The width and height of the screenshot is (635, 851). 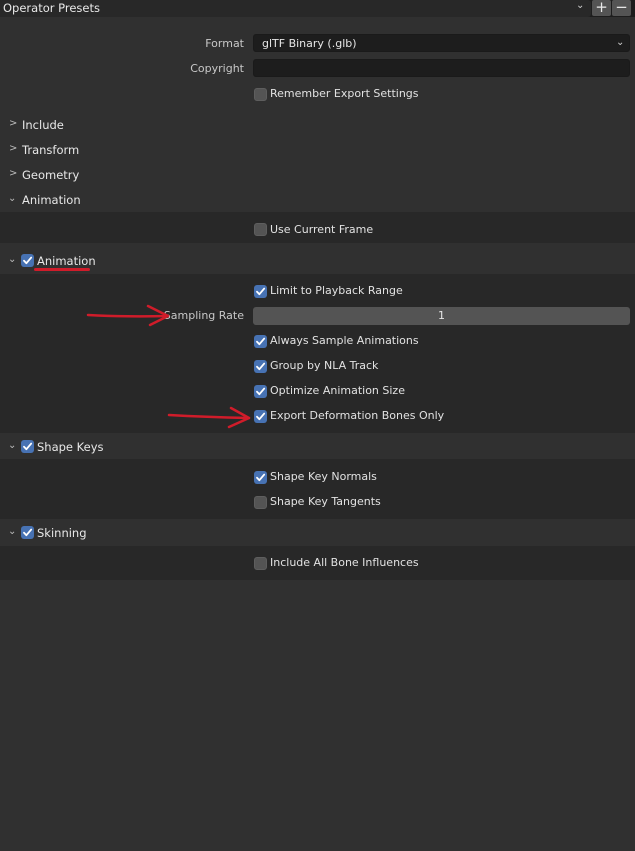 I want to click on optimize-size-label: Optimize Animation Size, so click(x=337, y=390).